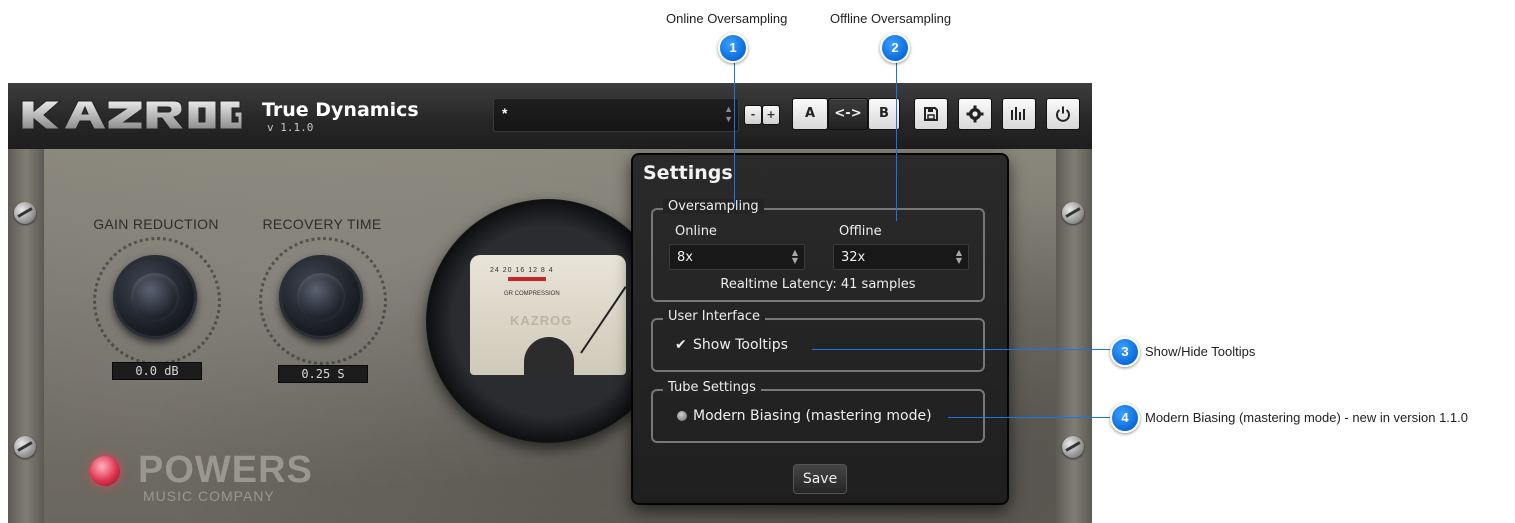 The height and width of the screenshot is (523, 1515). What do you see at coordinates (105, 471) in the screenshot?
I see `brand-power-lamp` at bounding box center [105, 471].